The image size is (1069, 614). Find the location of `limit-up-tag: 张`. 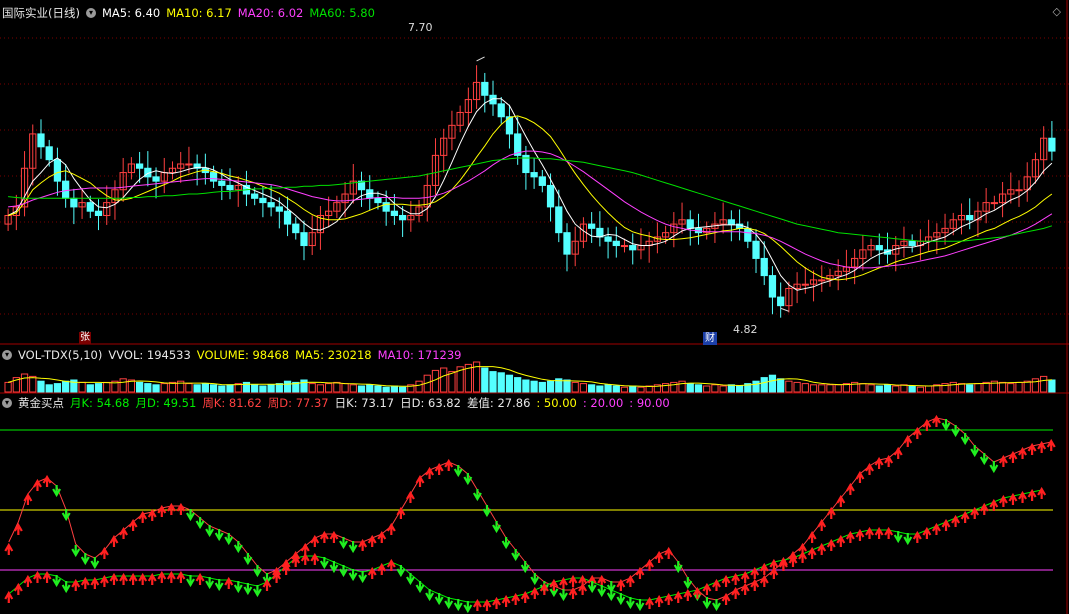

limit-up-tag: 张 is located at coordinates (85, 338).